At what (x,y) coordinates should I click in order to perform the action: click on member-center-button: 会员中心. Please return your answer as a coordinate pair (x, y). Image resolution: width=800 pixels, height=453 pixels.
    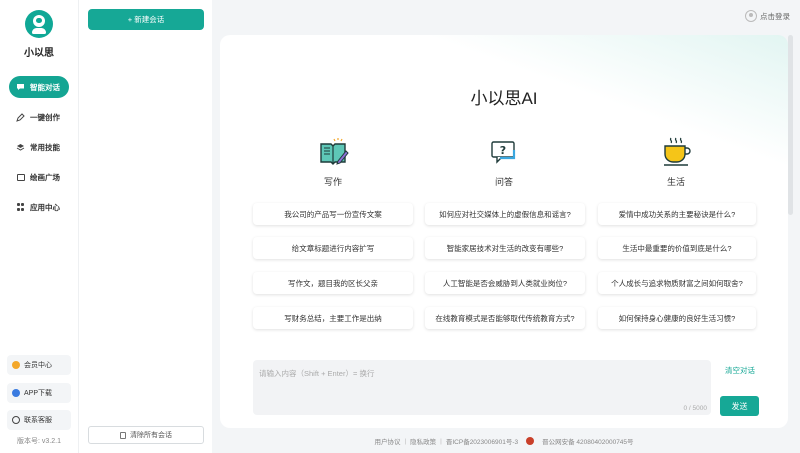
    Looking at the image, I should click on (39, 365).